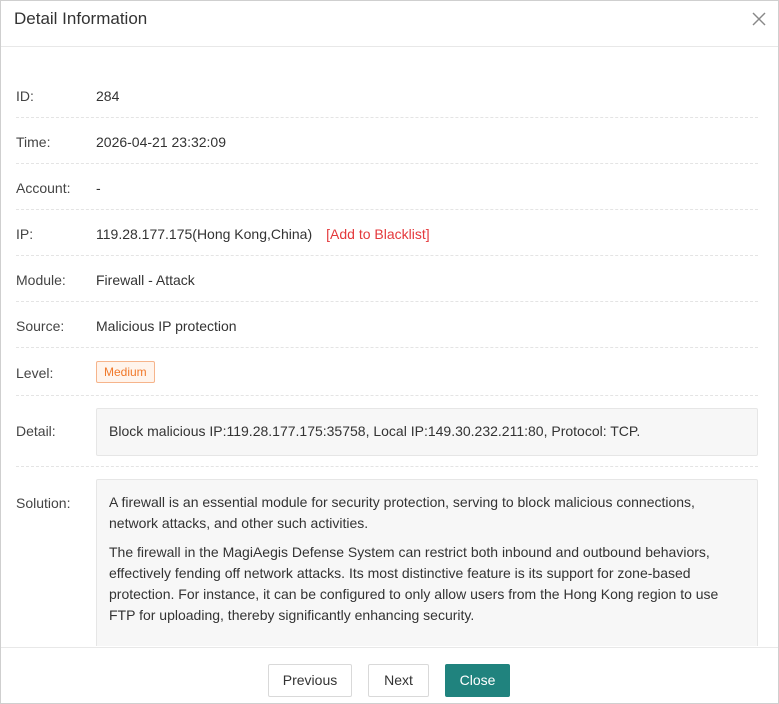 This screenshot has width=779, height=704. Describe the element at coordinates (398, 680) in the screenshot. I see `next-button: Next` at that location.